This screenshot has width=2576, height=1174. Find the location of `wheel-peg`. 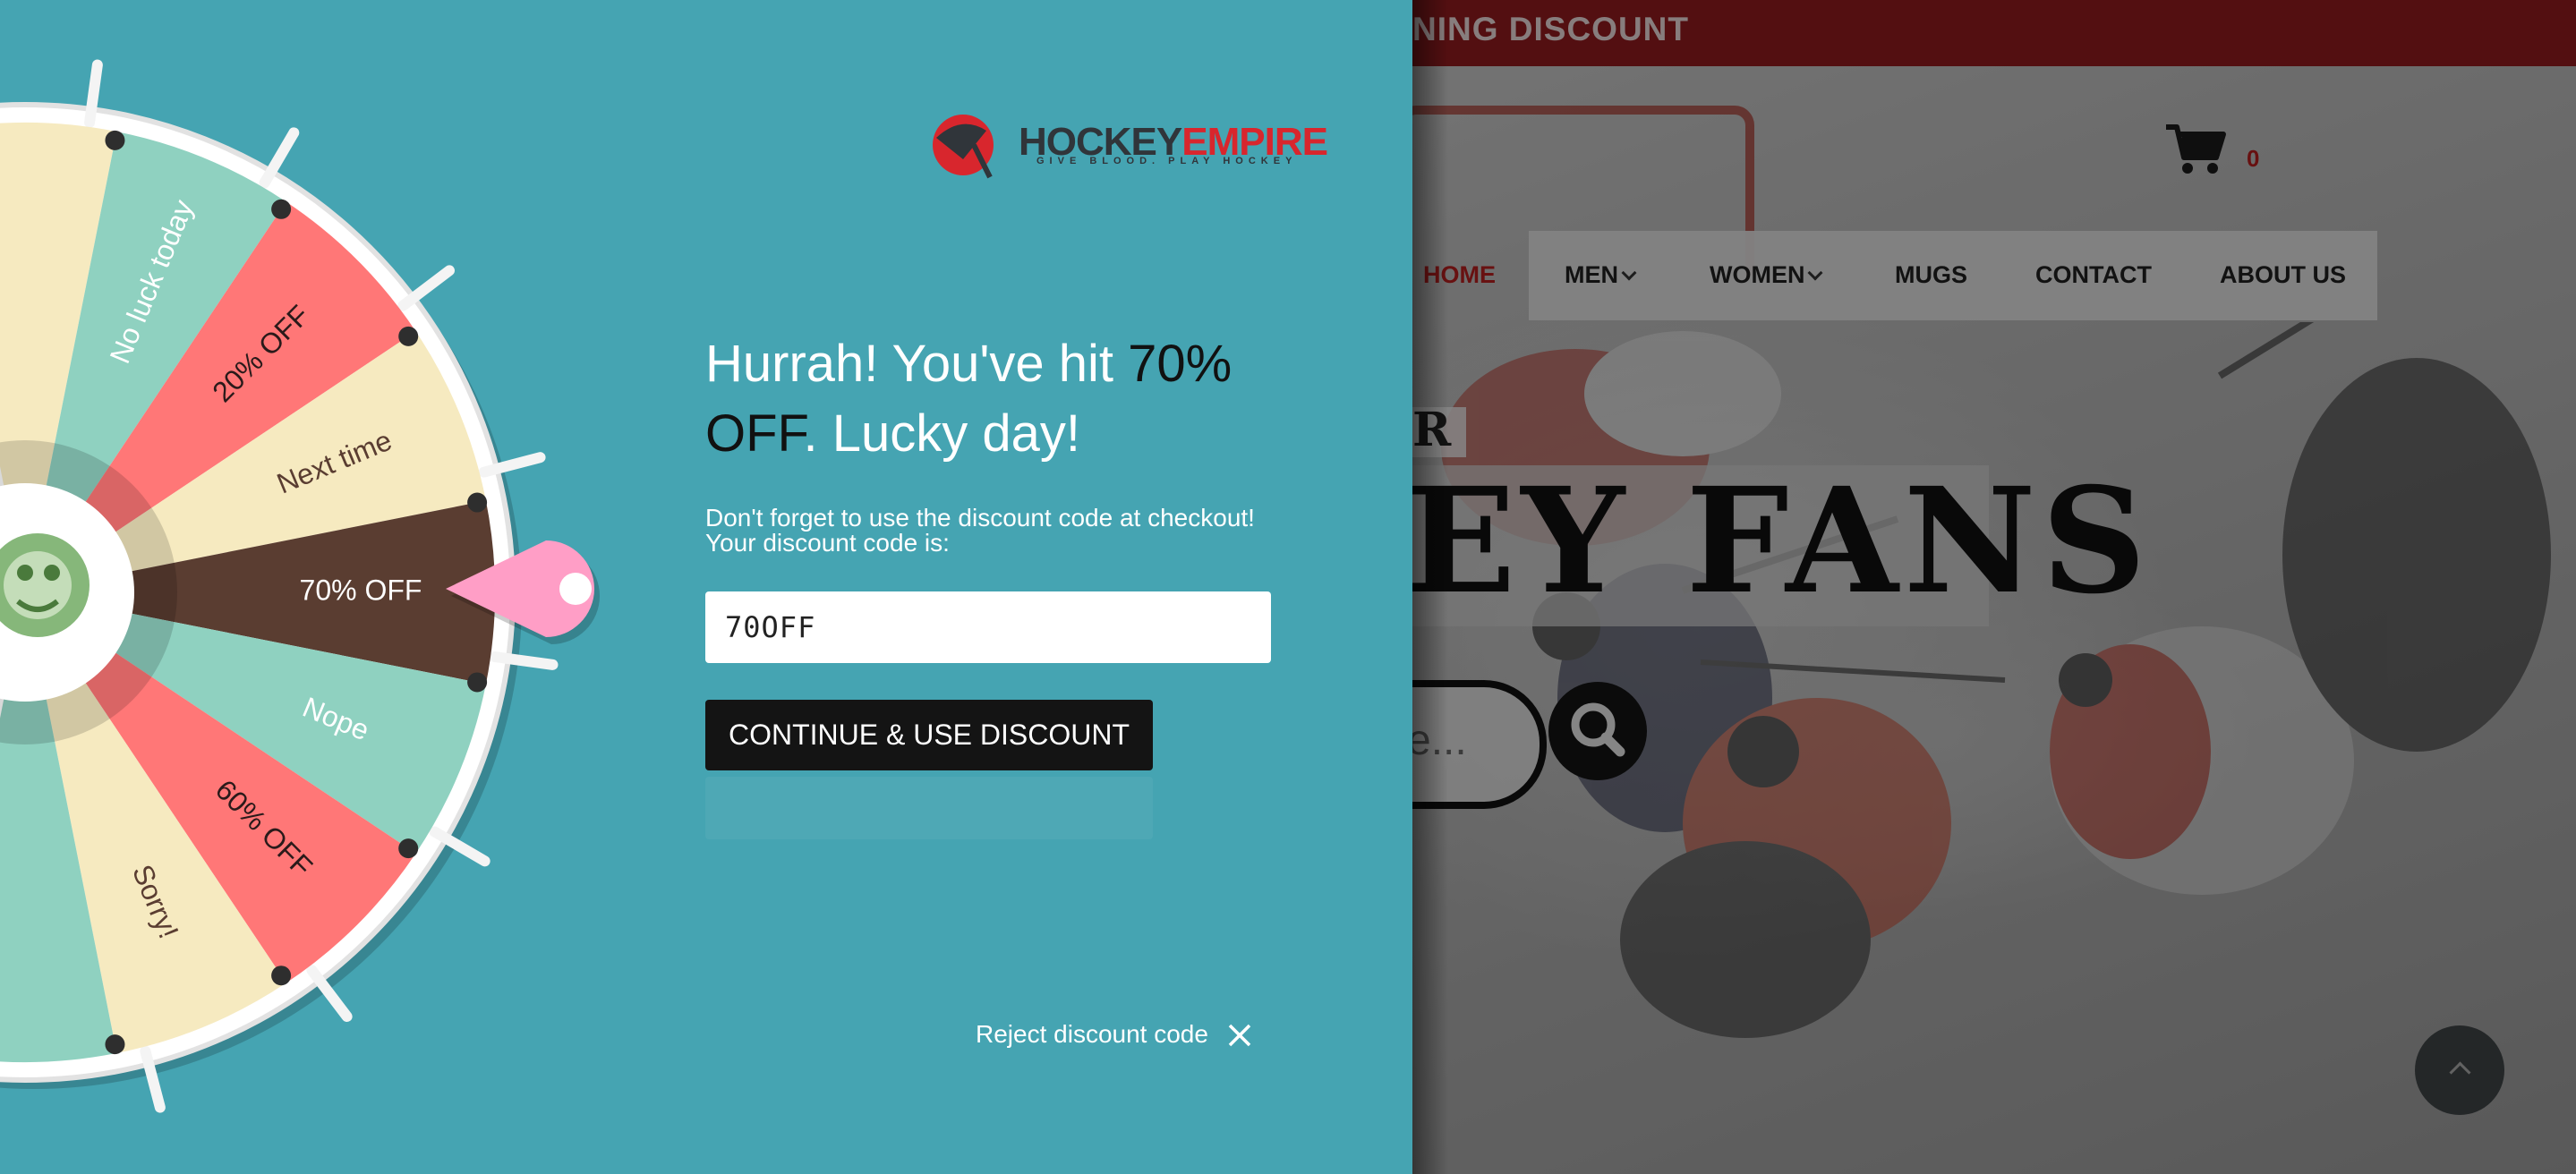

wheel-peg is located at coordinates (426, 288).